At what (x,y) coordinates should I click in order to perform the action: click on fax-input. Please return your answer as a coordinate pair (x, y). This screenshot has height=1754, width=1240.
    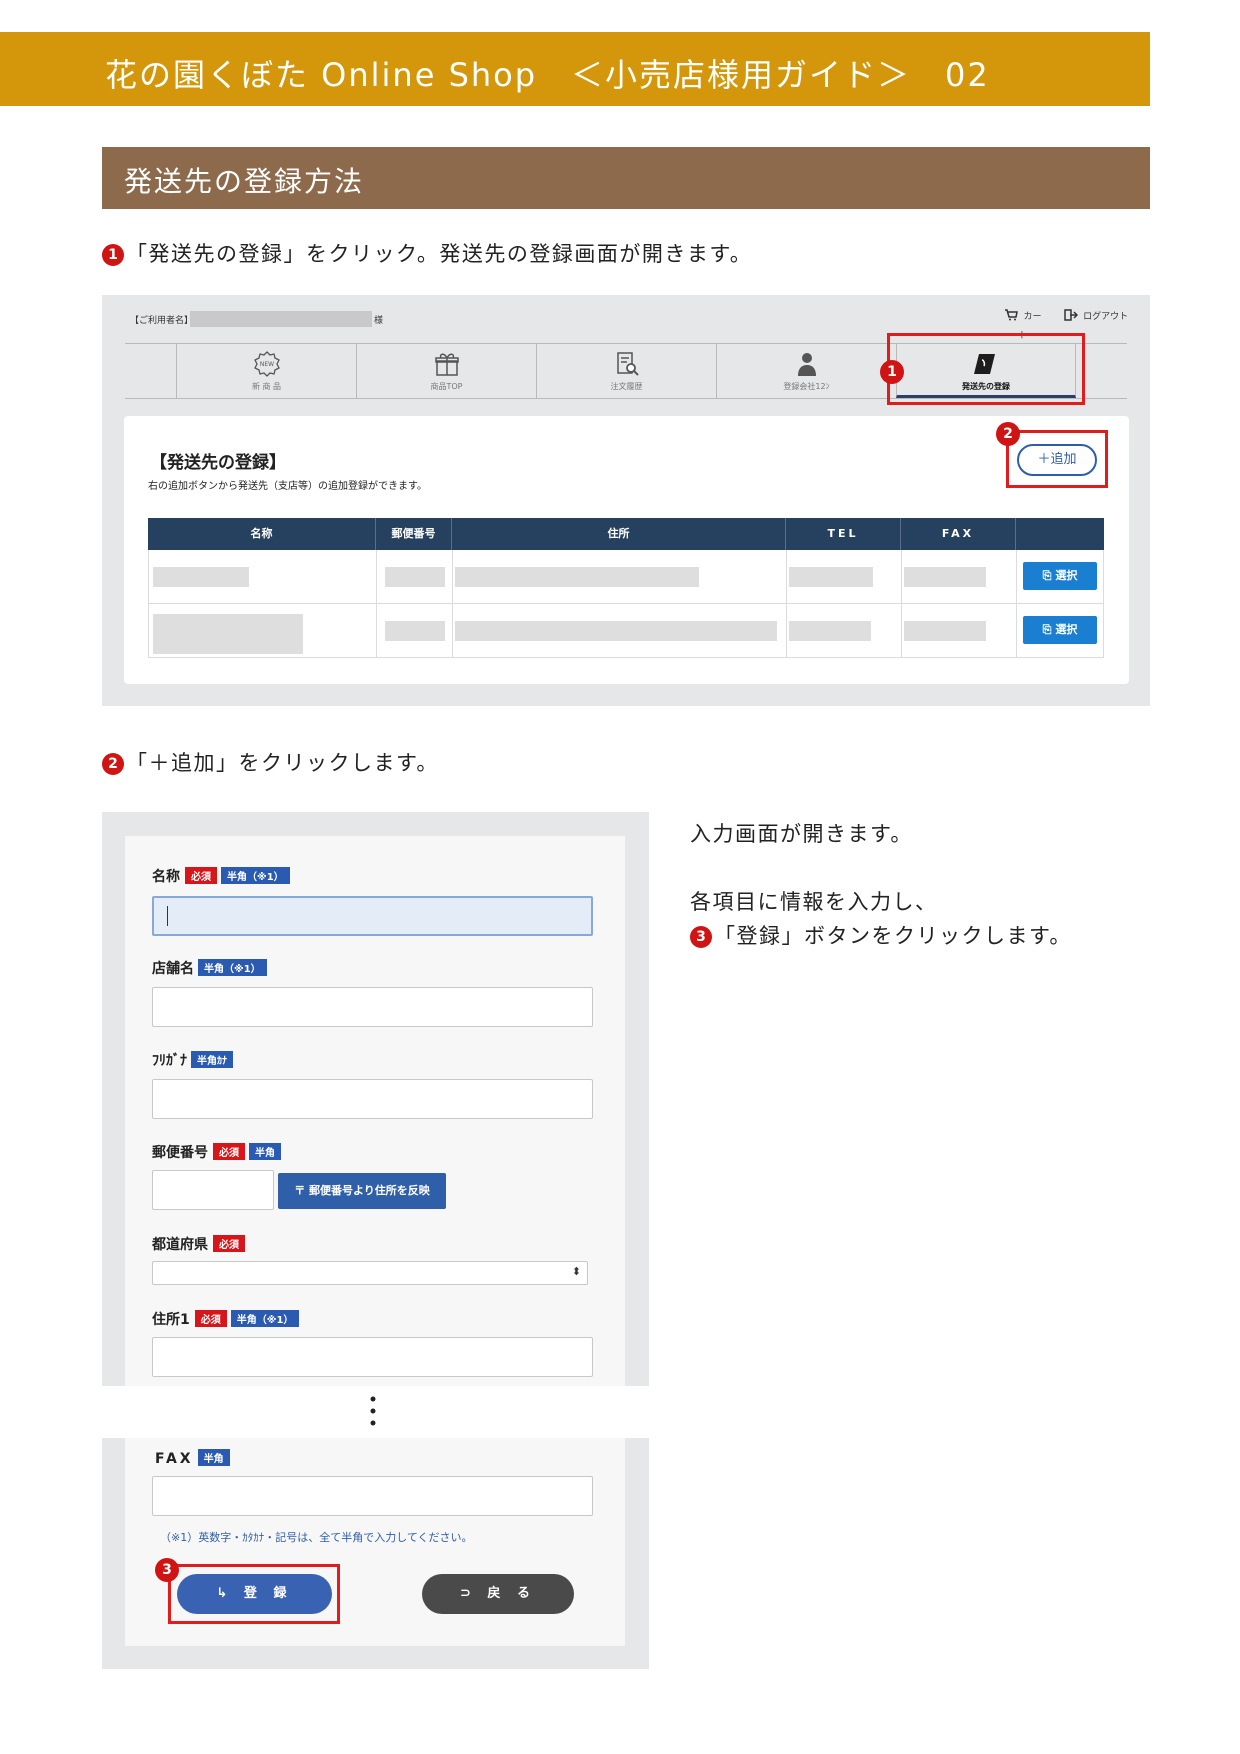
    Looking at the image, I should click on (372, 1496).